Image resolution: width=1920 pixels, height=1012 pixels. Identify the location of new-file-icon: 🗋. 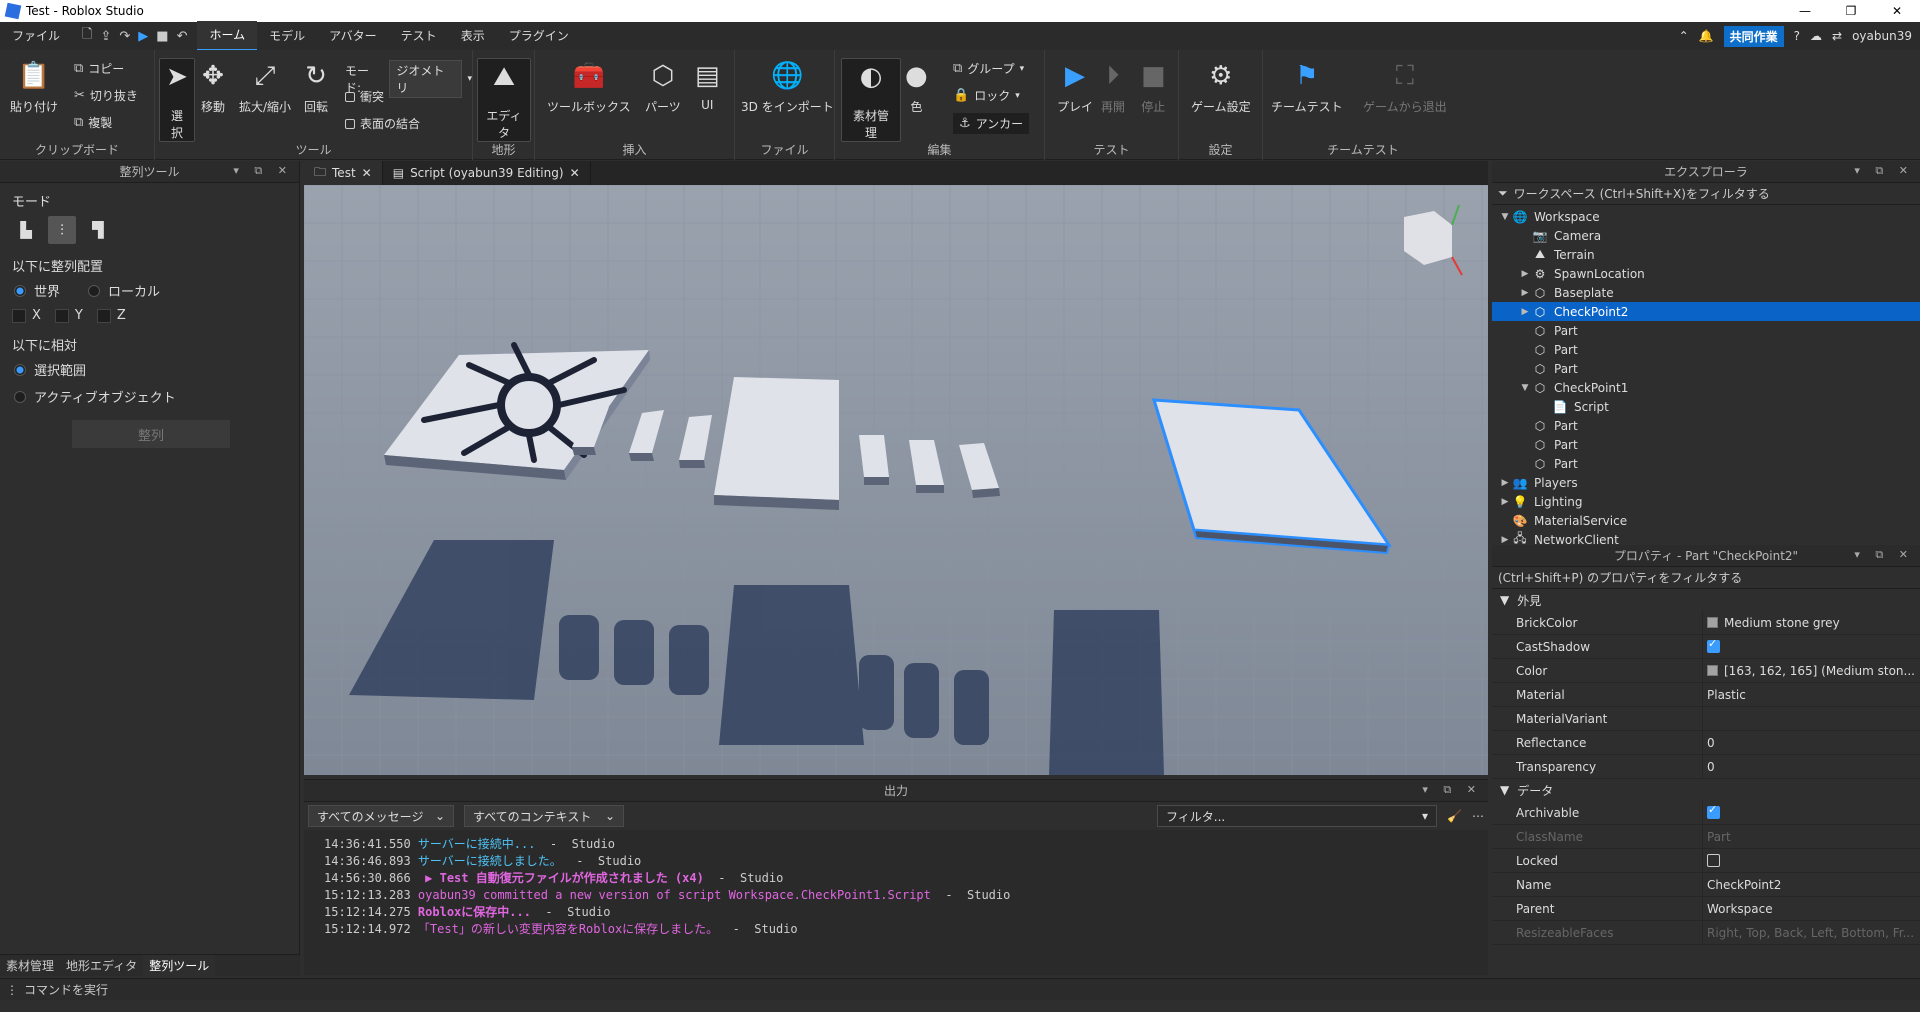
(87, 36).